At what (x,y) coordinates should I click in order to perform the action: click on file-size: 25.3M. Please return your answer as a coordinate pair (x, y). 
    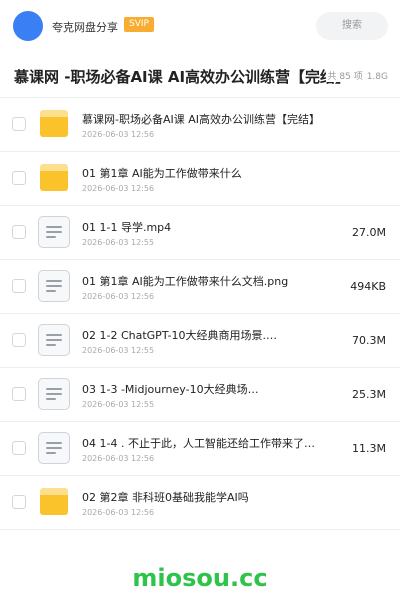
    Looking at the image, I should click on (369, 394).